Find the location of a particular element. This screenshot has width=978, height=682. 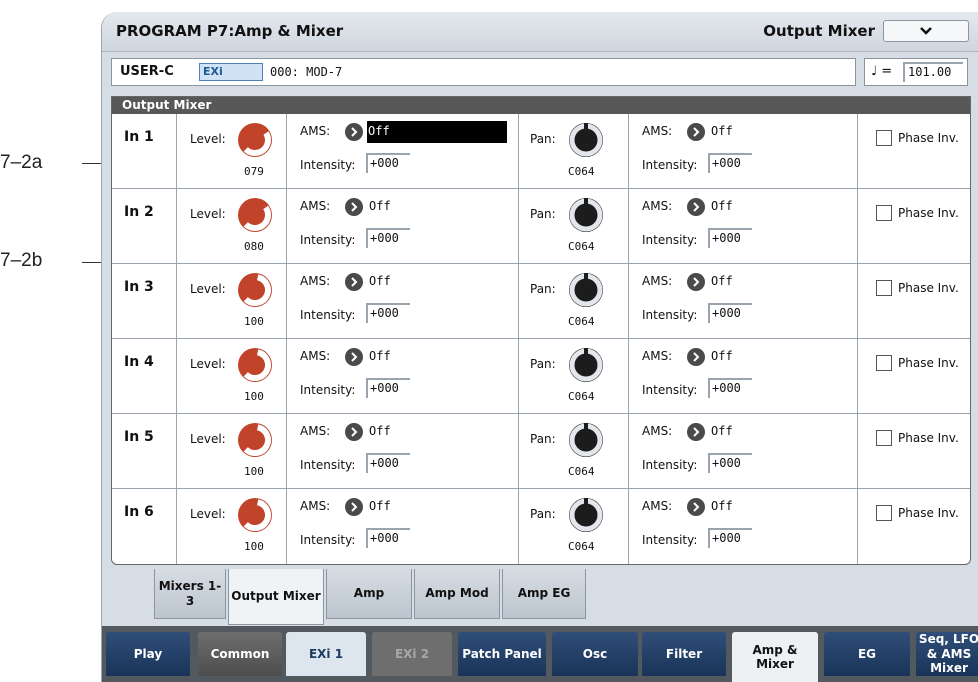

sub-tab: Amp Mod is located at coordinates (457, 594).